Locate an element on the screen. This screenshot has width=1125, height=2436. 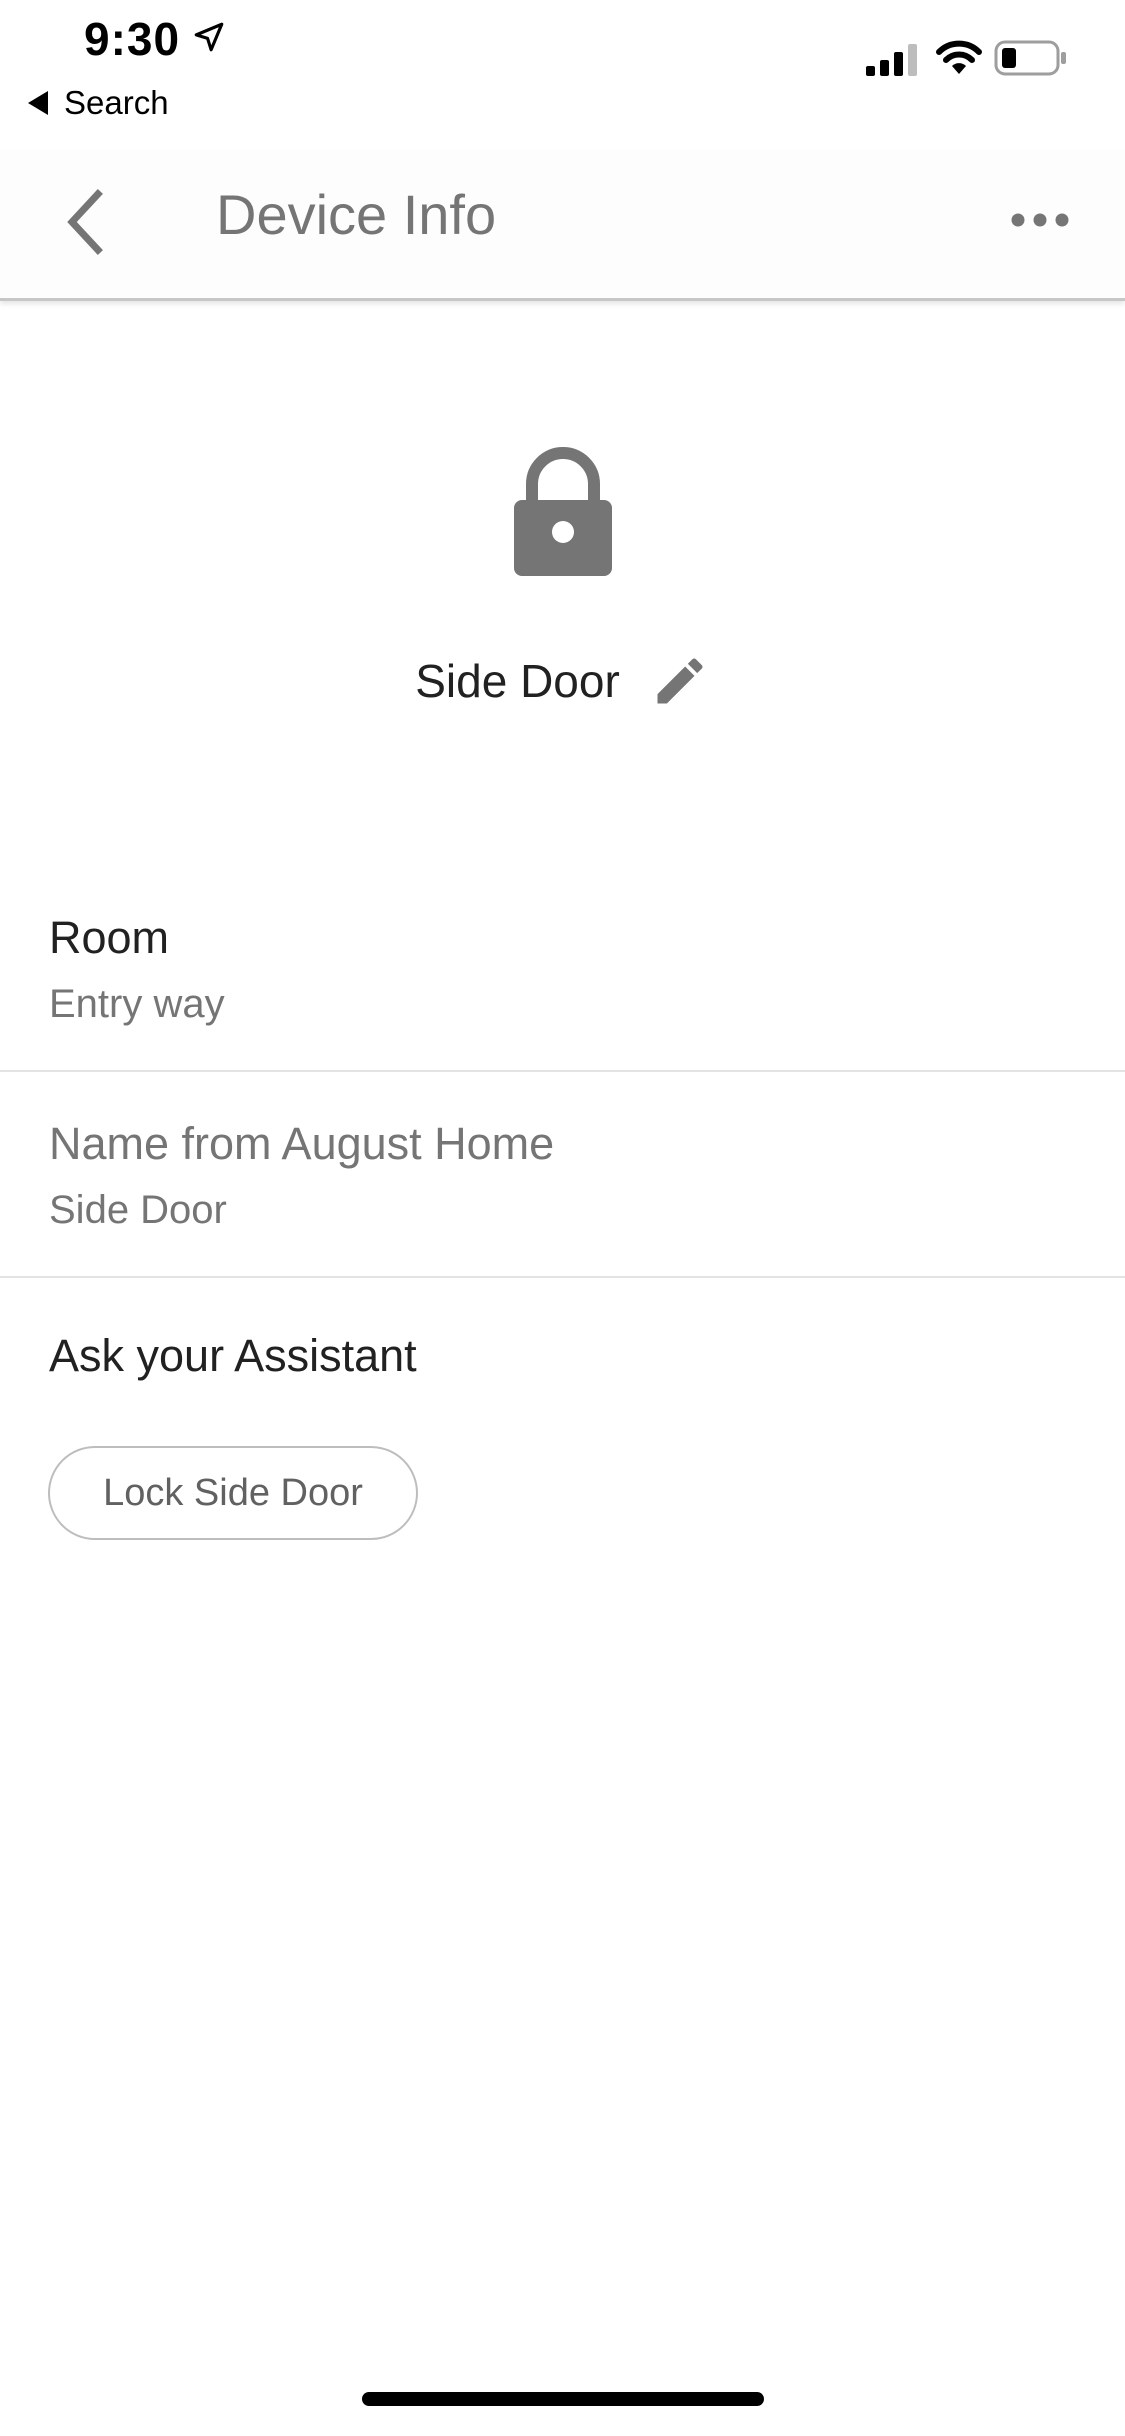
pencil-icon is located at coordinates (680, 681).